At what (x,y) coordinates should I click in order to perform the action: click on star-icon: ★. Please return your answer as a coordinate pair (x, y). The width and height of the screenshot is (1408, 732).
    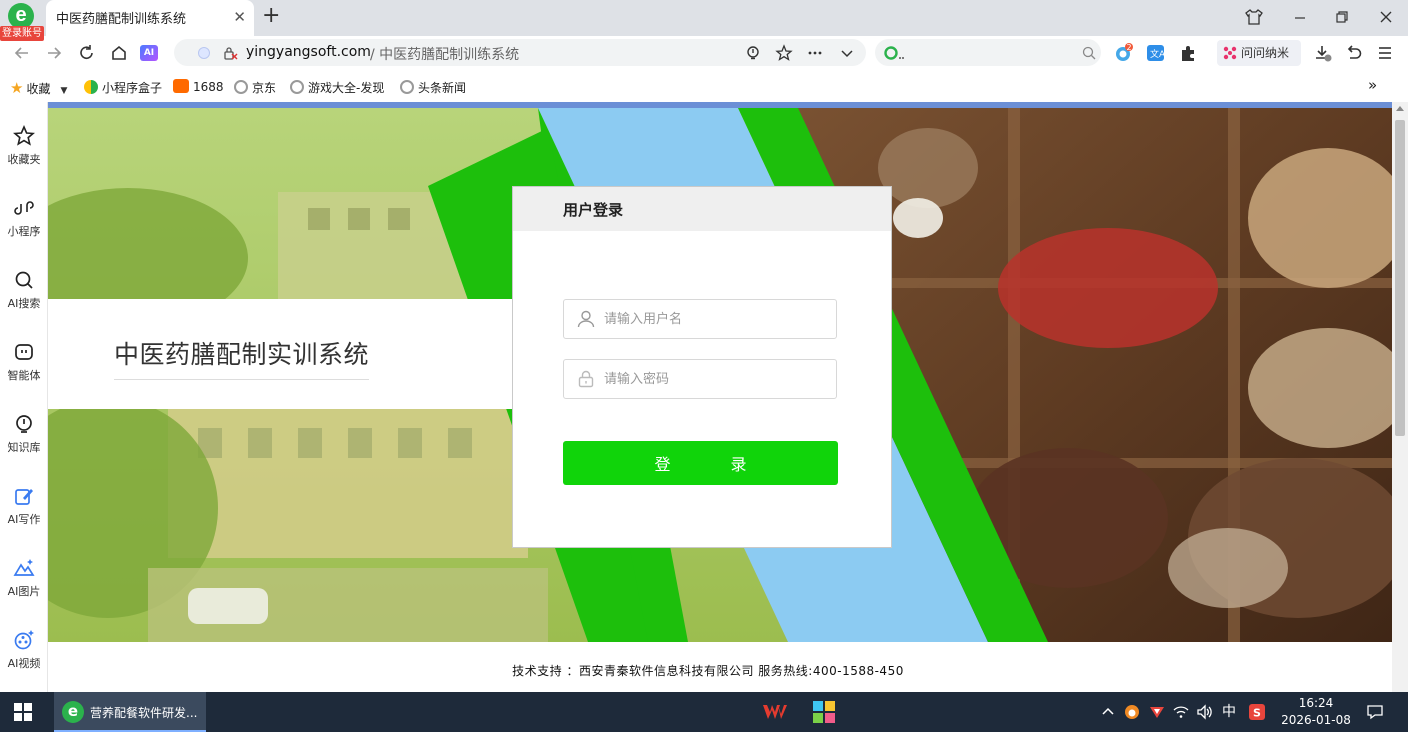
    Looking at the image, I should click on (17, 88).